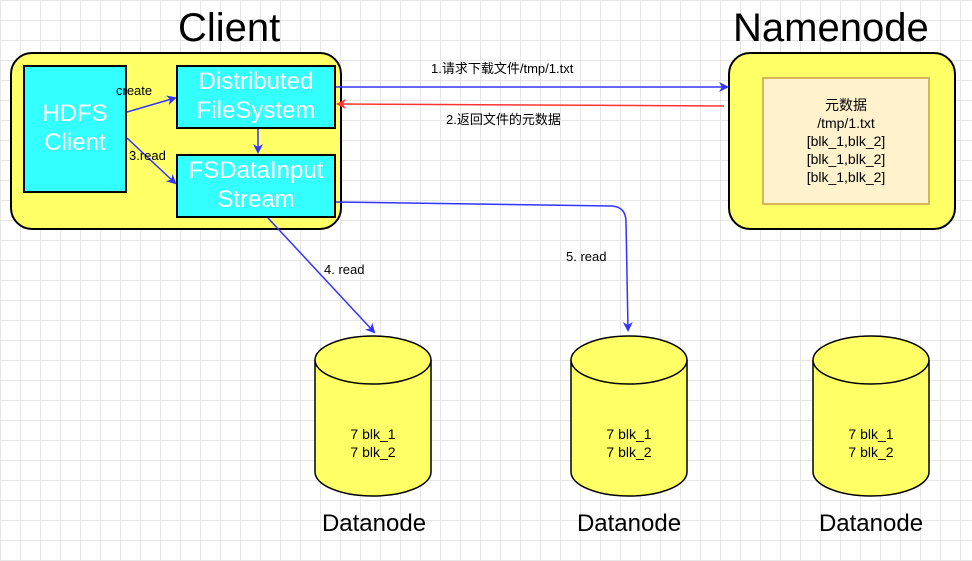  What do you see at coordinates (871, 523) in the screenshot?
I see `datanode-3-label: Datanode` at bounding box center [871, 523].